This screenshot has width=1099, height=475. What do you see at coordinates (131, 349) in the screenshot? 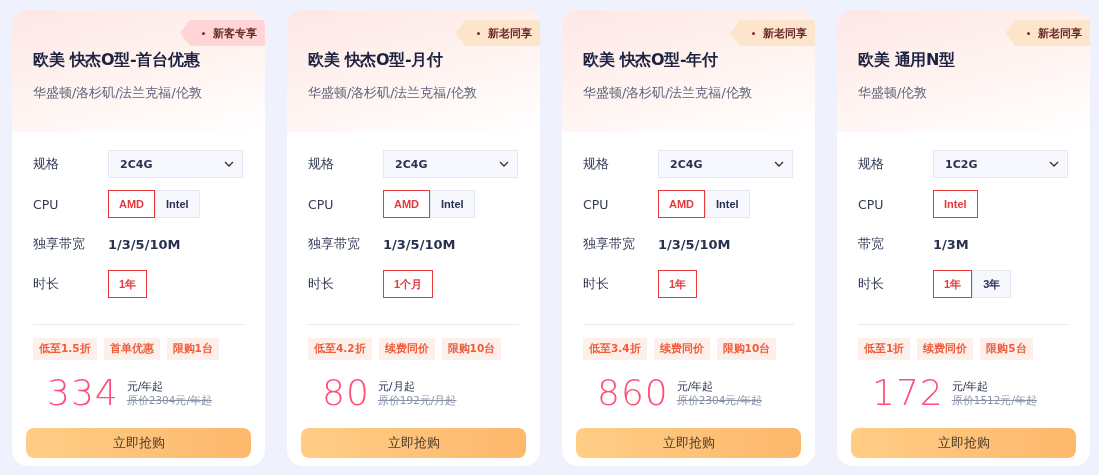
I see `promo-tag: 首单优惠` at bounding box center [131, 349].